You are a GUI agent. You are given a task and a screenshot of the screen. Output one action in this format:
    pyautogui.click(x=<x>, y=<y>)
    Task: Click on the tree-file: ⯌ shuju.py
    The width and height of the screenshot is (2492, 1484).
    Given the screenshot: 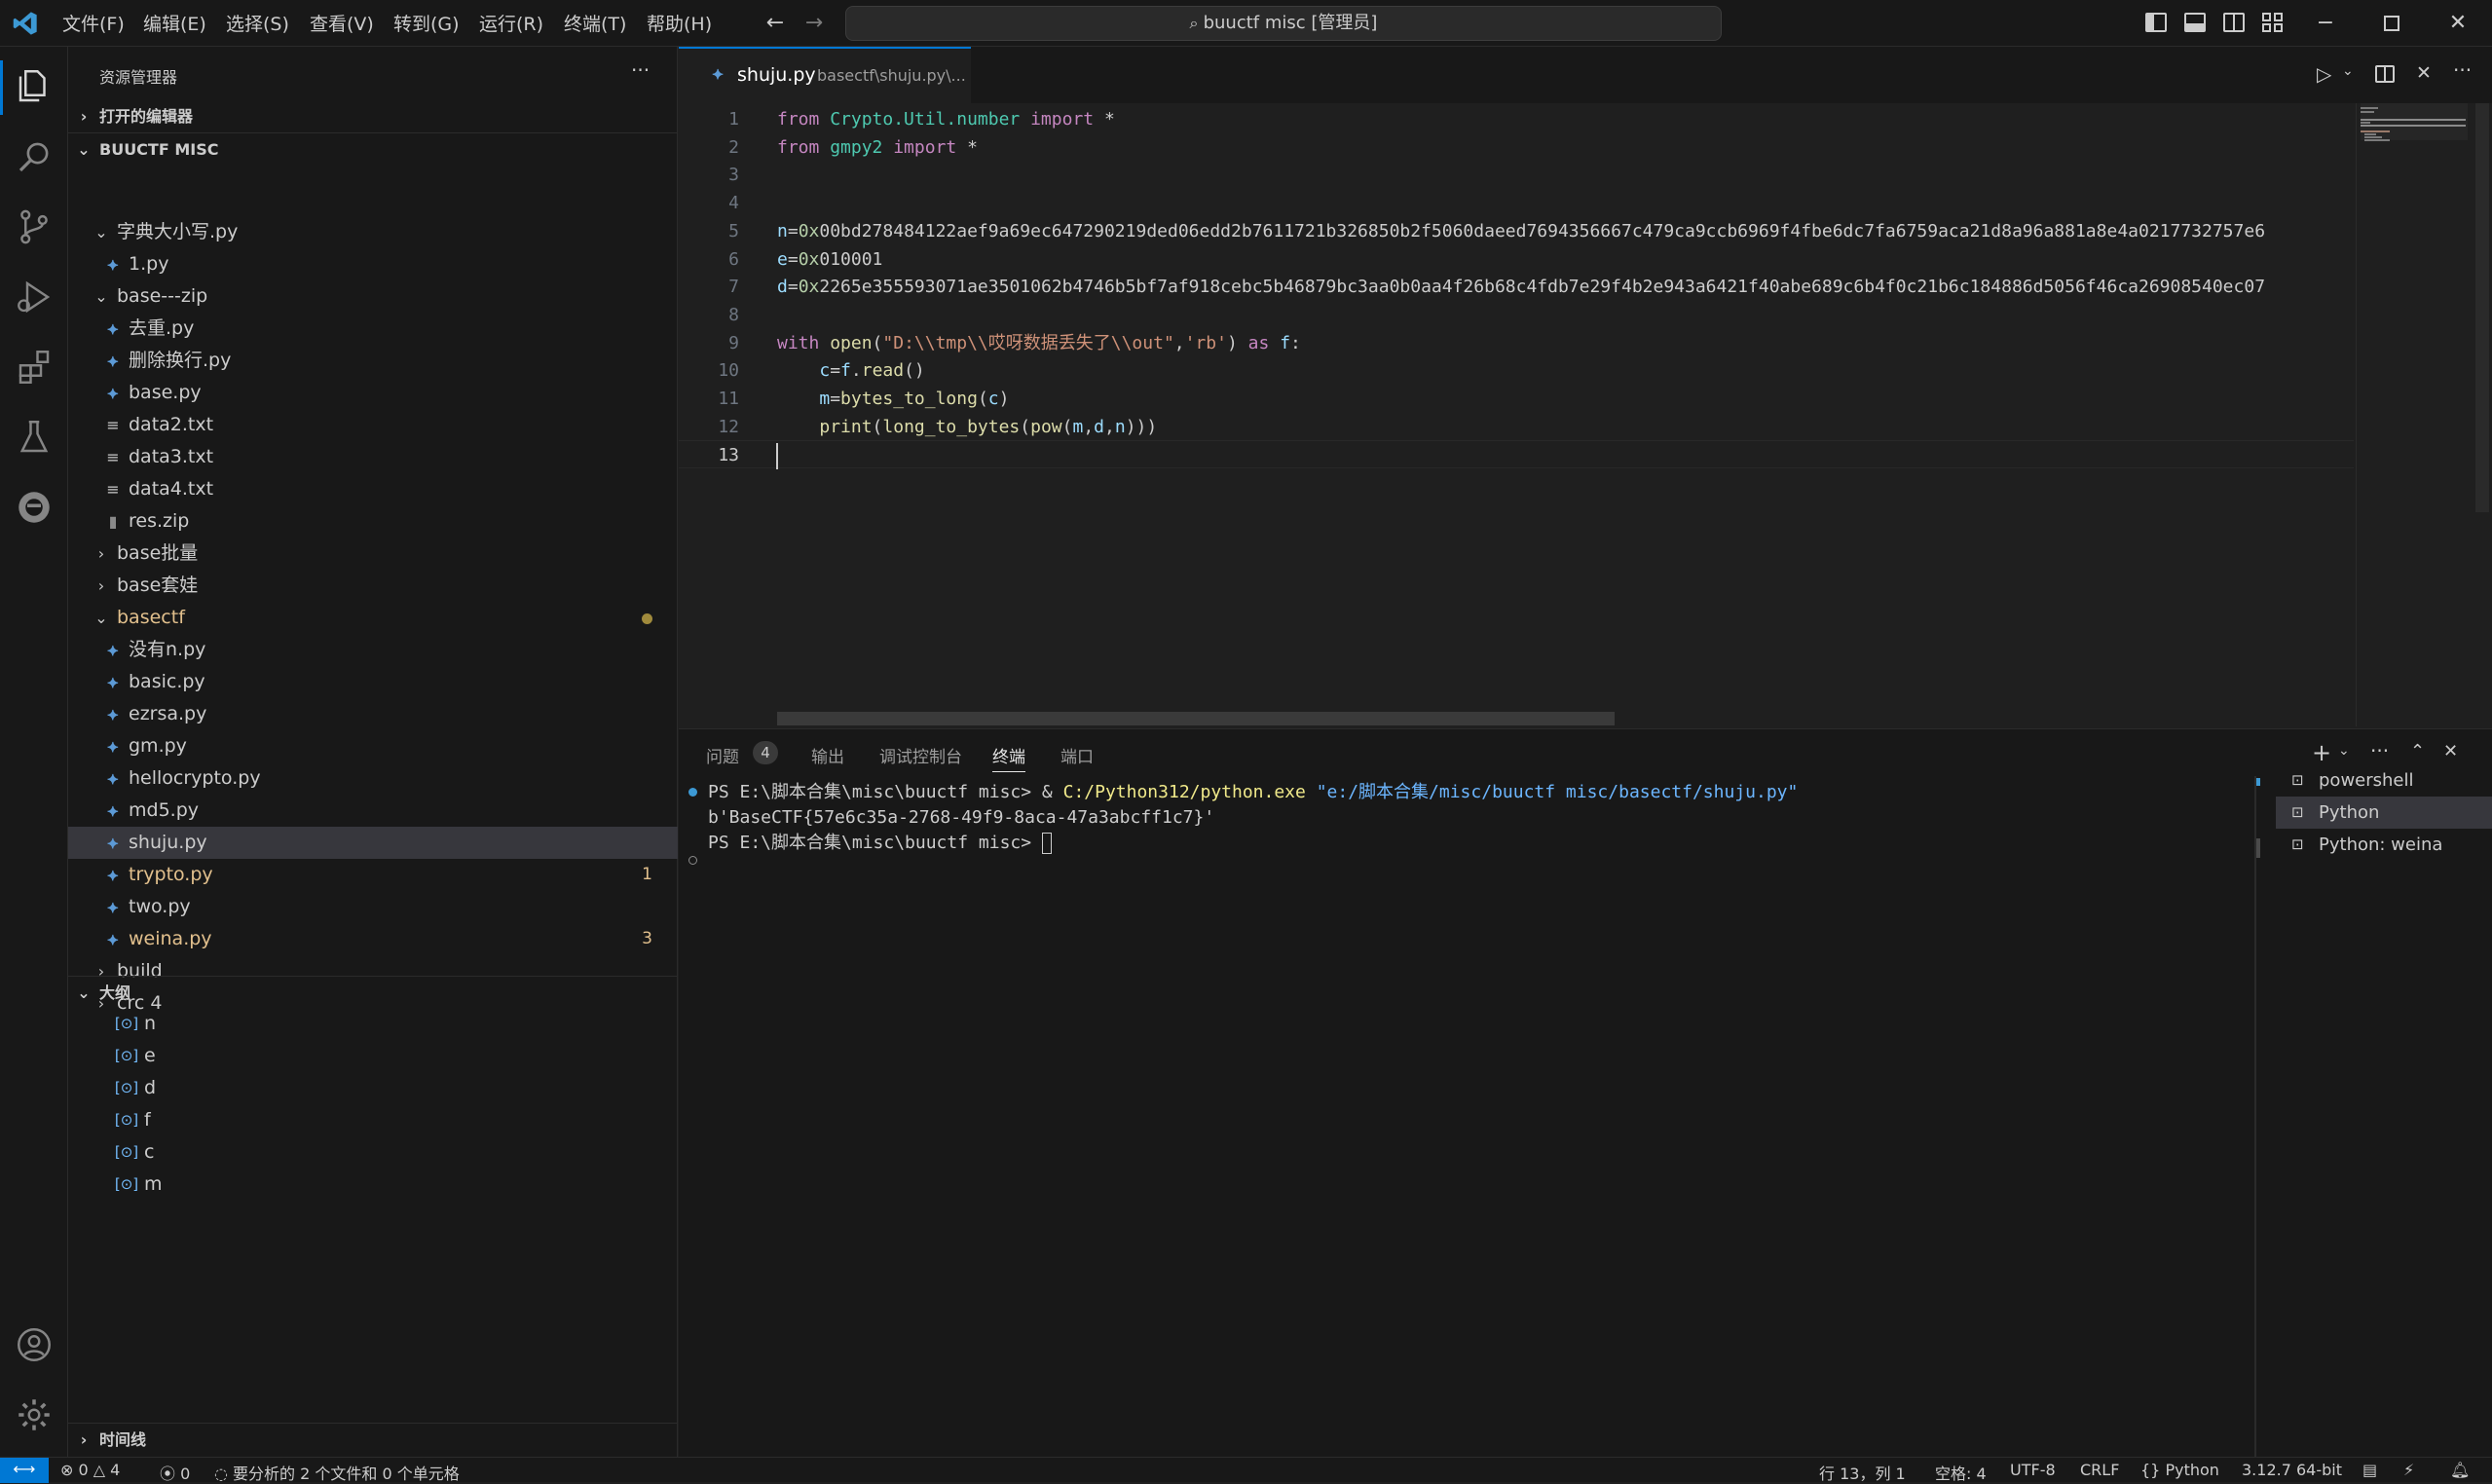 What is the action you would take?
    pyautogui.click(x=373, y=843)
    